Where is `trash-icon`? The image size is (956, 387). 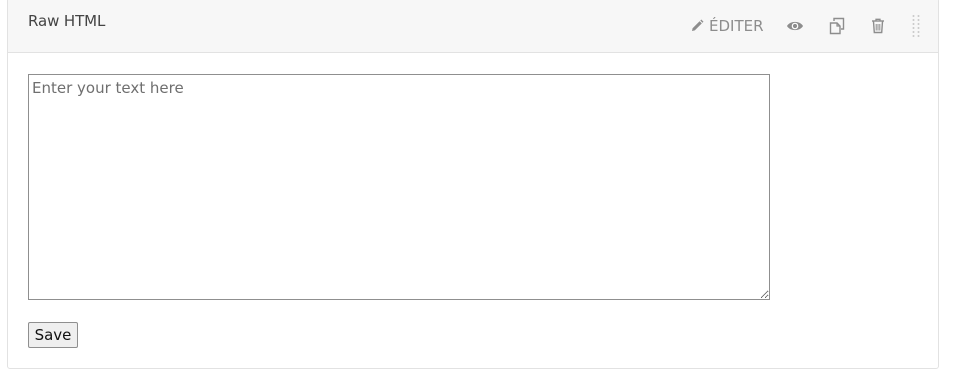
trash-icon is located at coordinates (878, 26).